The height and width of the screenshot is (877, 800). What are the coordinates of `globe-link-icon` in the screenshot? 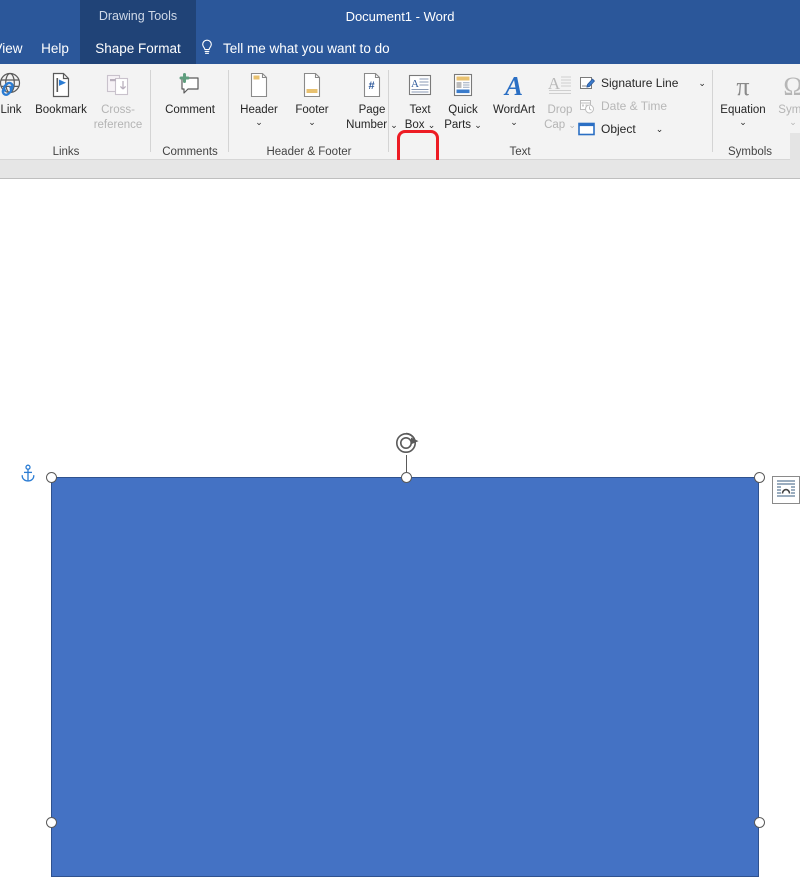 It's located at (13, 85).